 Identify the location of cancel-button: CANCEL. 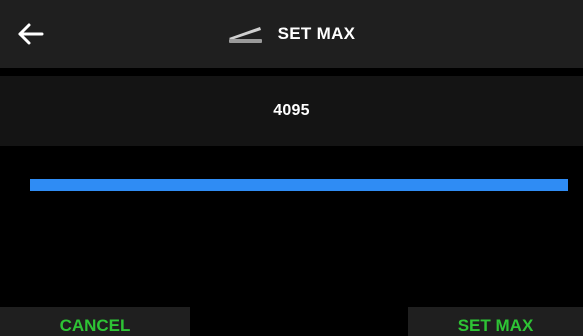
(95, 321).